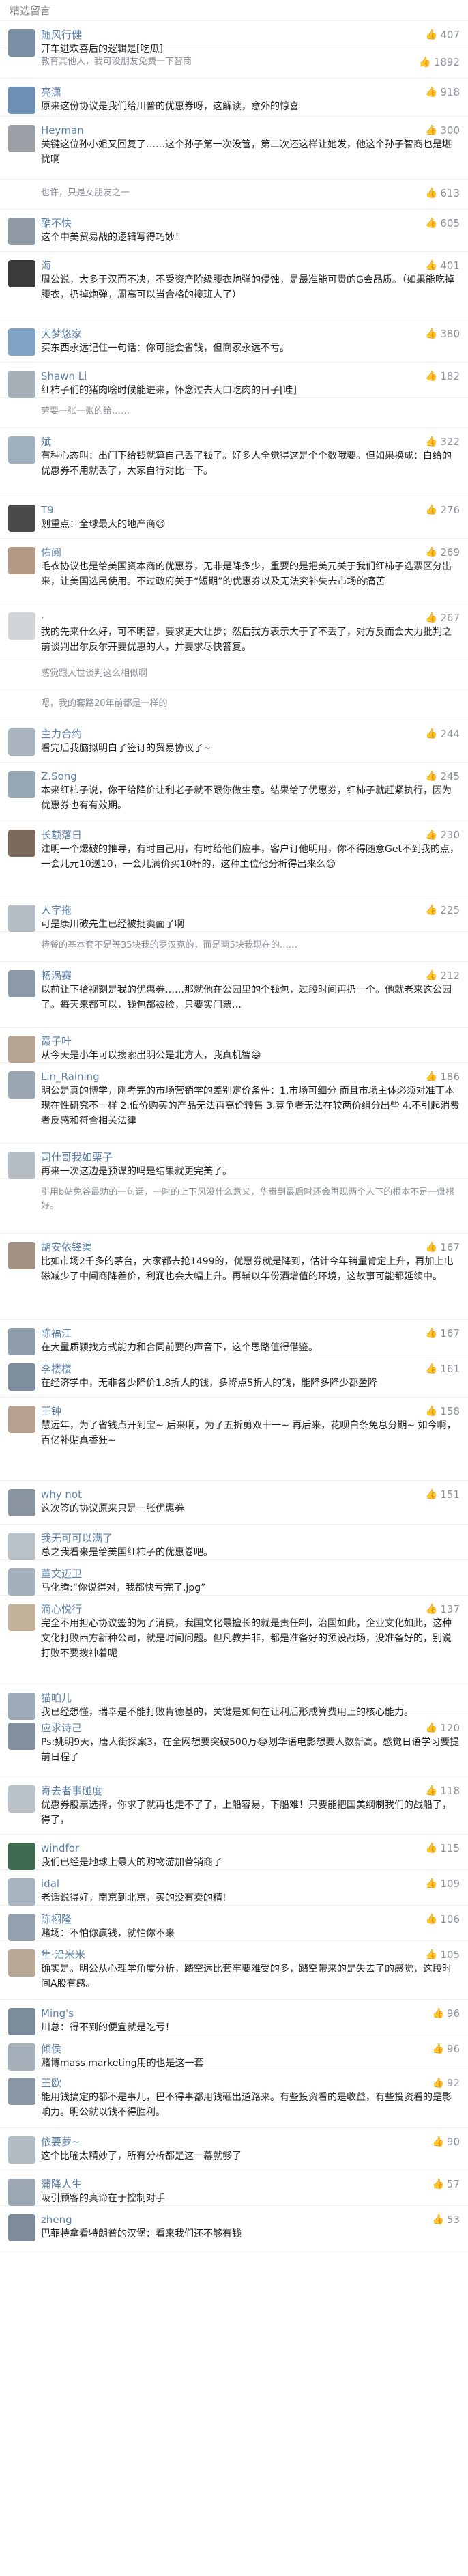 The width and height of the screenshot is (468, 2576). What do you see at coordinates (443, 1369) in the screenshot?
I see `like-button: 👍 161` at bounding box center [443, 1369].